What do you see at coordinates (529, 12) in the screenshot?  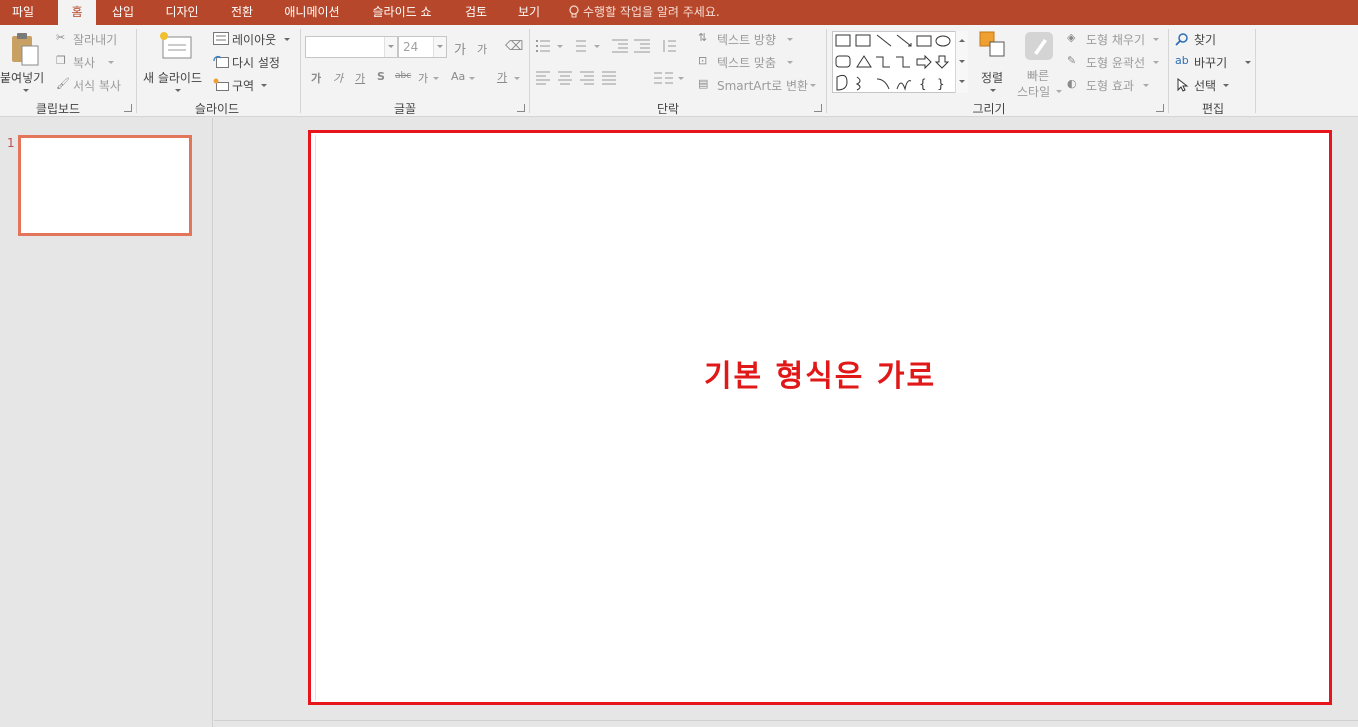 I see `tab-view: 보기` at bounding box center [529, 12].